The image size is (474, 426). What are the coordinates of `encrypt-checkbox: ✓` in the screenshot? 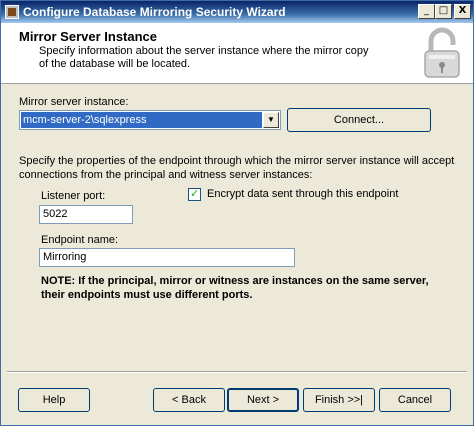 It's located at (194, 194).